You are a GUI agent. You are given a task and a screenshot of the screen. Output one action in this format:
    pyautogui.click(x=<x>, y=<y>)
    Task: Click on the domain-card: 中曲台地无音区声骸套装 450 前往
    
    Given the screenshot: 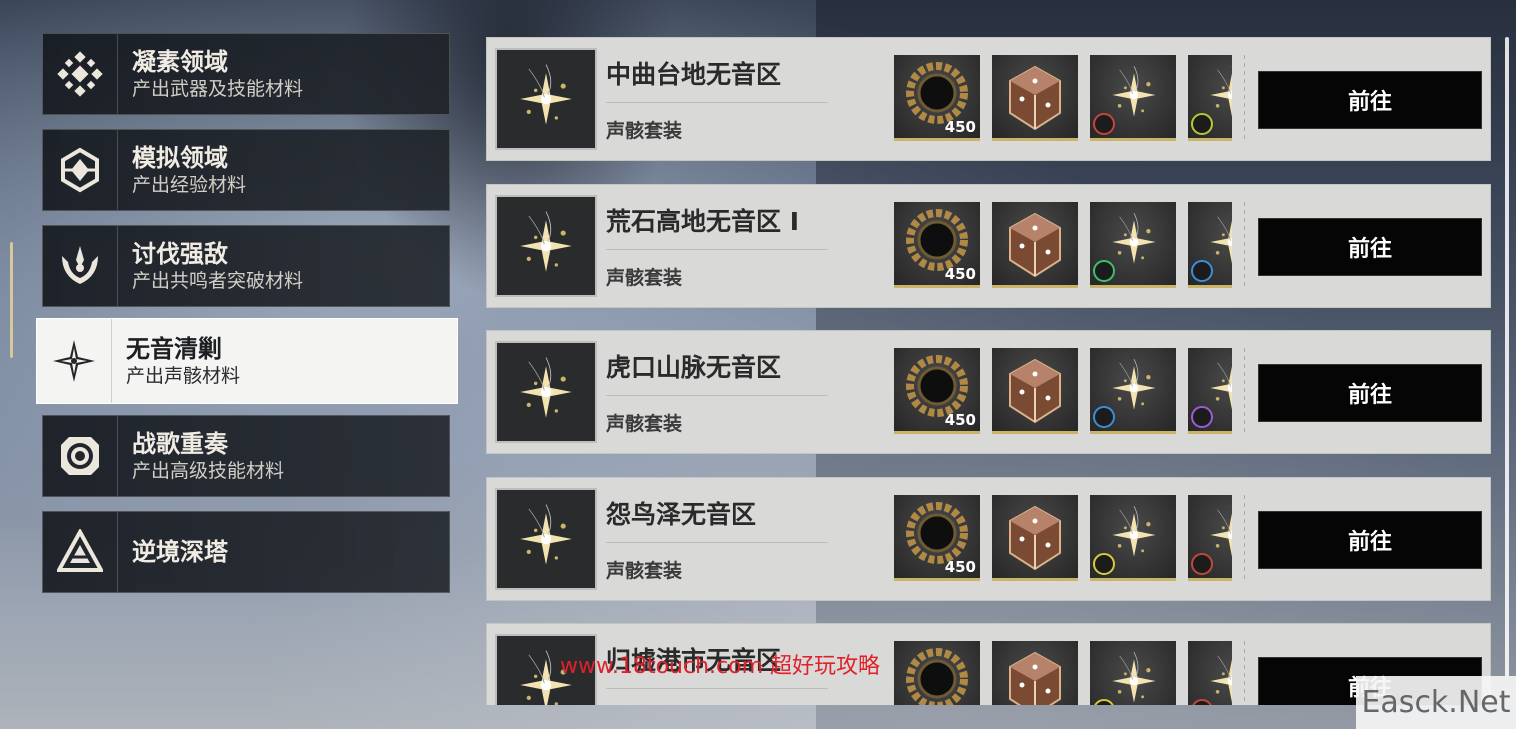 What is the action you would take?
    pyautogui.click(x=988, y=99)
    